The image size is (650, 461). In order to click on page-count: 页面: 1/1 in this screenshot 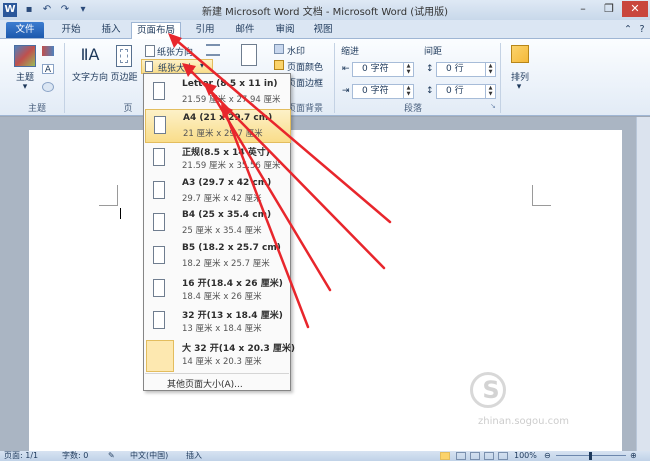, I will do `click(21, 456)`.